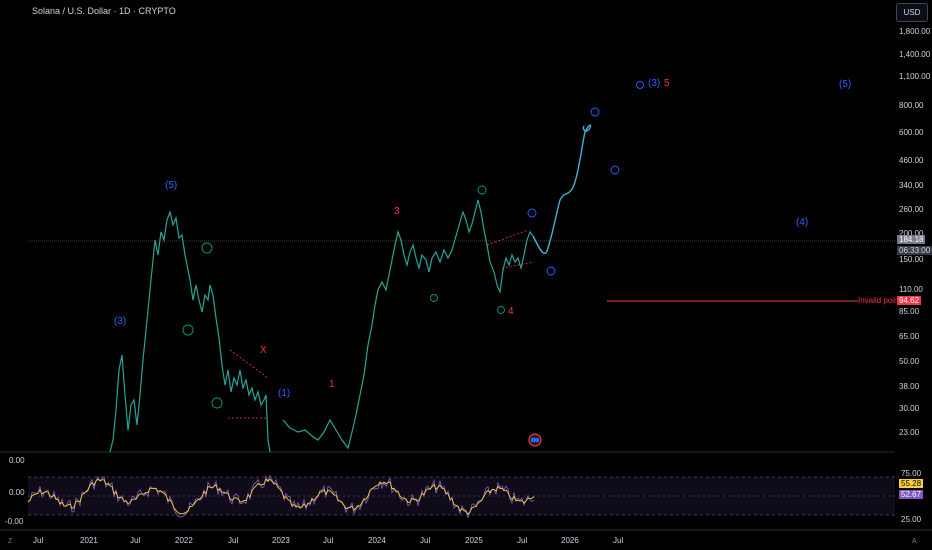 This screenshot has height=550, width=932. Describe the element at coordinates (913, 275) in the screenshot. I see `price-axis-bg` at that location.